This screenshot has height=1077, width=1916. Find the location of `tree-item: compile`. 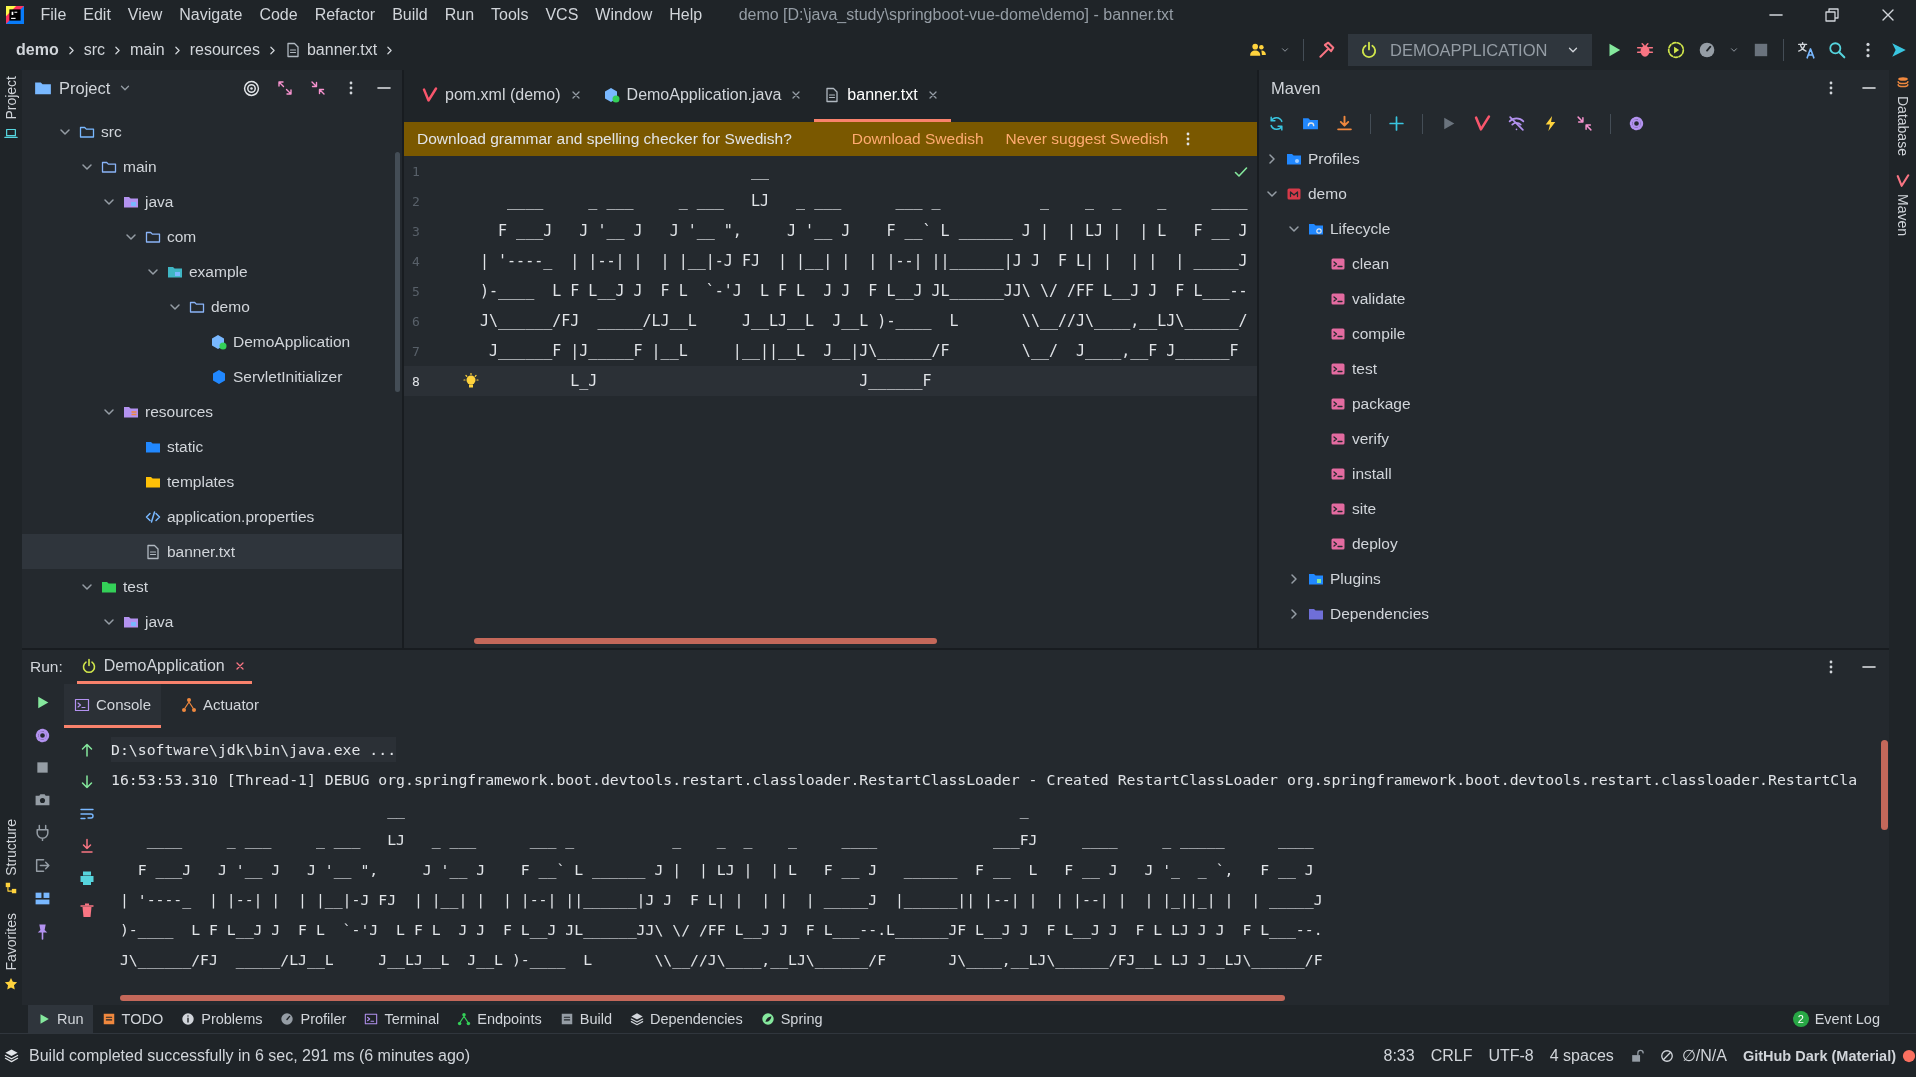

tree-item: compile is located at coordinates (1574, 333).